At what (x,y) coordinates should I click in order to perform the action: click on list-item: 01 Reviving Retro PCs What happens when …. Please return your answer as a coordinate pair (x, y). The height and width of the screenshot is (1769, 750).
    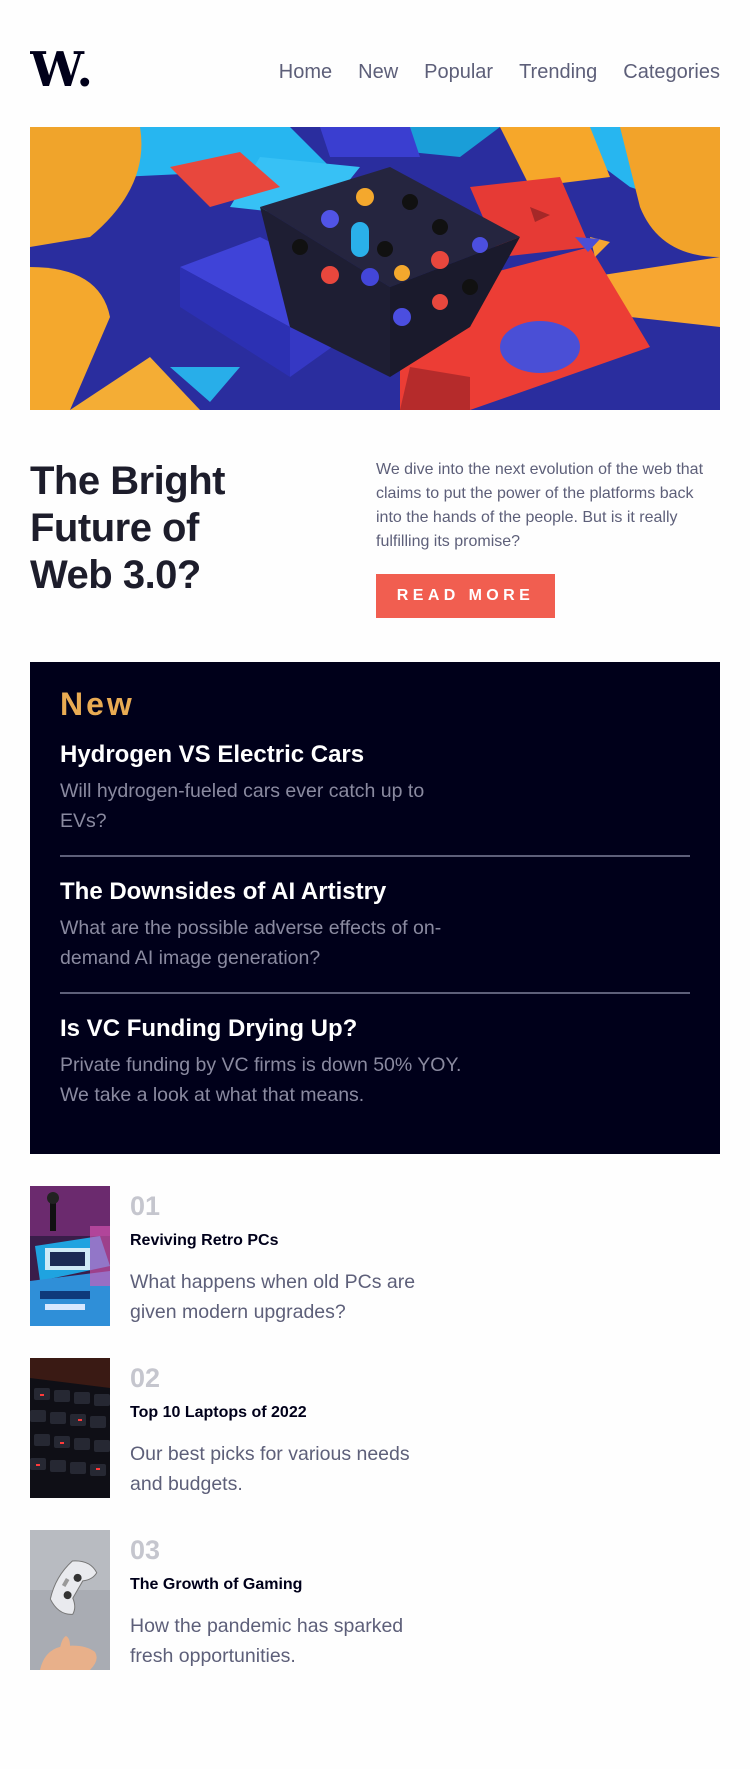
    Looking at the image, I should click on (375, 1256).